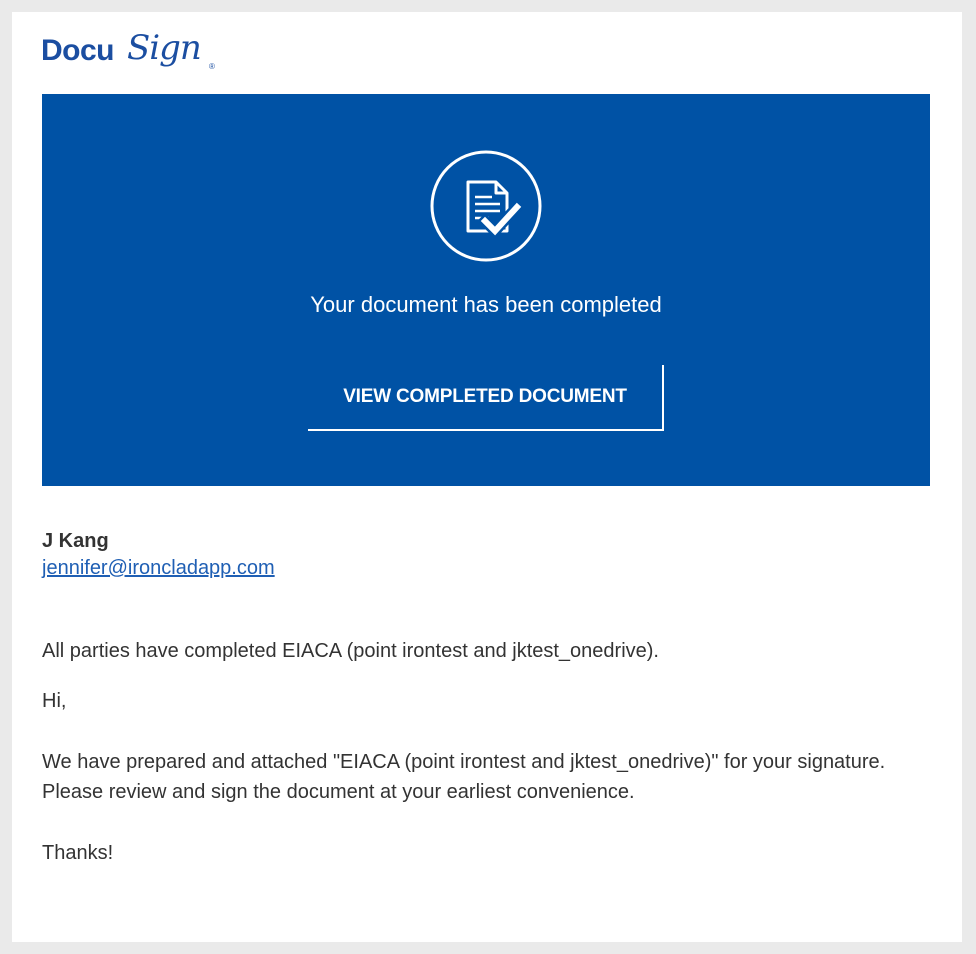 Image resolution: width=976 pixels, height=954 pixels. What do you see at coordinates (212, 66) in the screenshot?
I see `logo-registered-mark: ®` at bounding box center [212, 66].